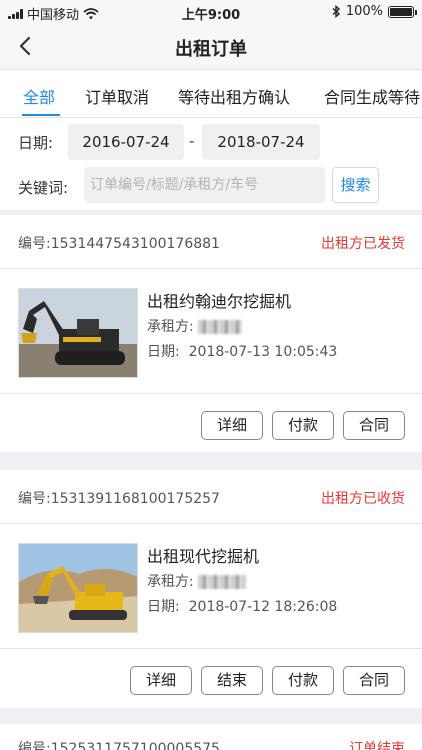  What do you see at coordinates (377, 745) in the screenshot?
I see `order-status: 订单结束` at bounding box center [377, 745].